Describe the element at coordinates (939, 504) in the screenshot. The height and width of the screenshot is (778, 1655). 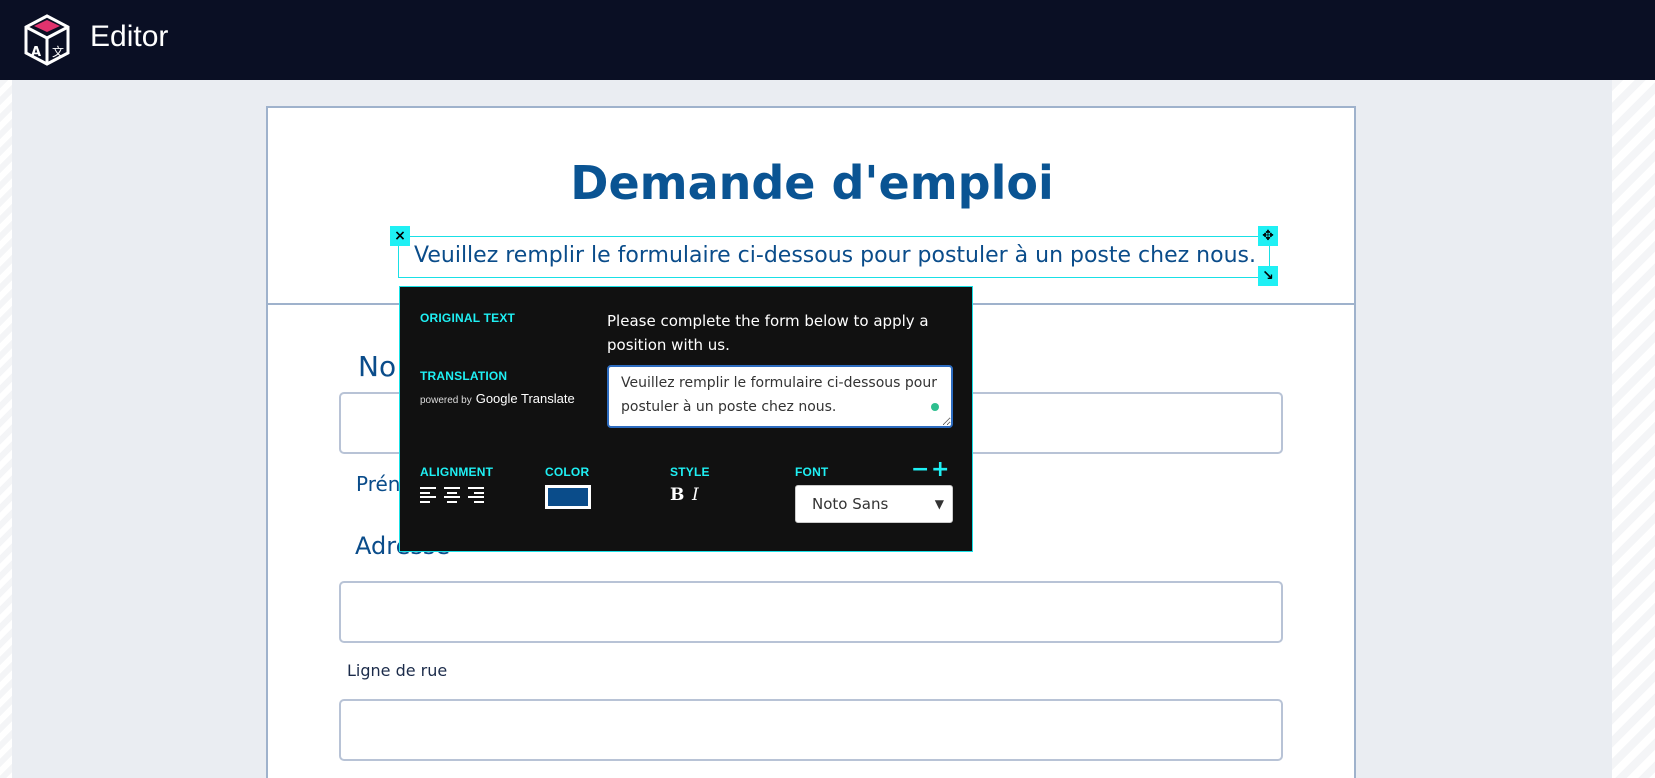
I see `chevron-down-icon: ▼` at that location.